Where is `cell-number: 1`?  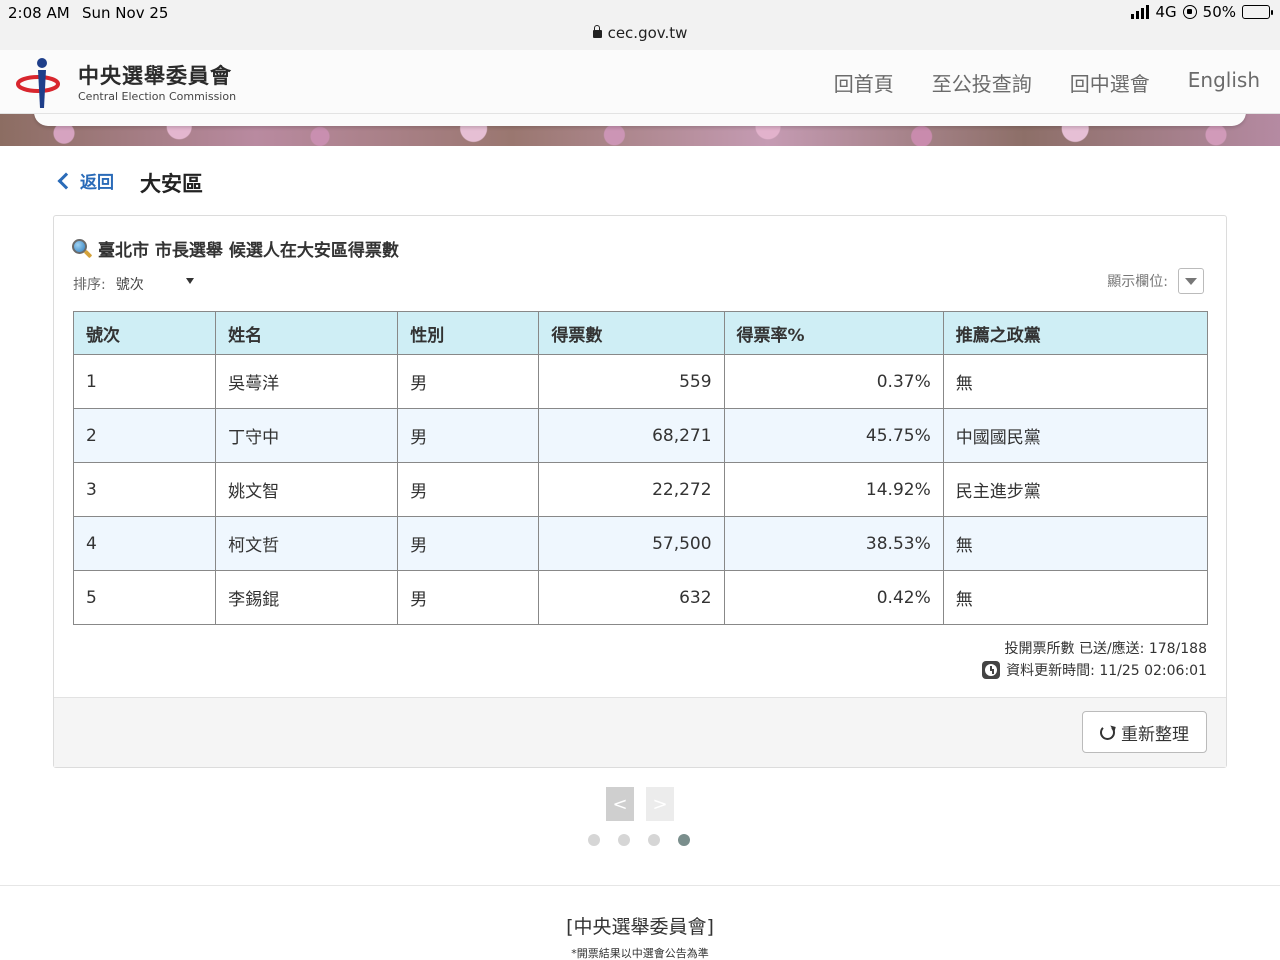 cell-number: 1 is located at coordinates (144, 381).